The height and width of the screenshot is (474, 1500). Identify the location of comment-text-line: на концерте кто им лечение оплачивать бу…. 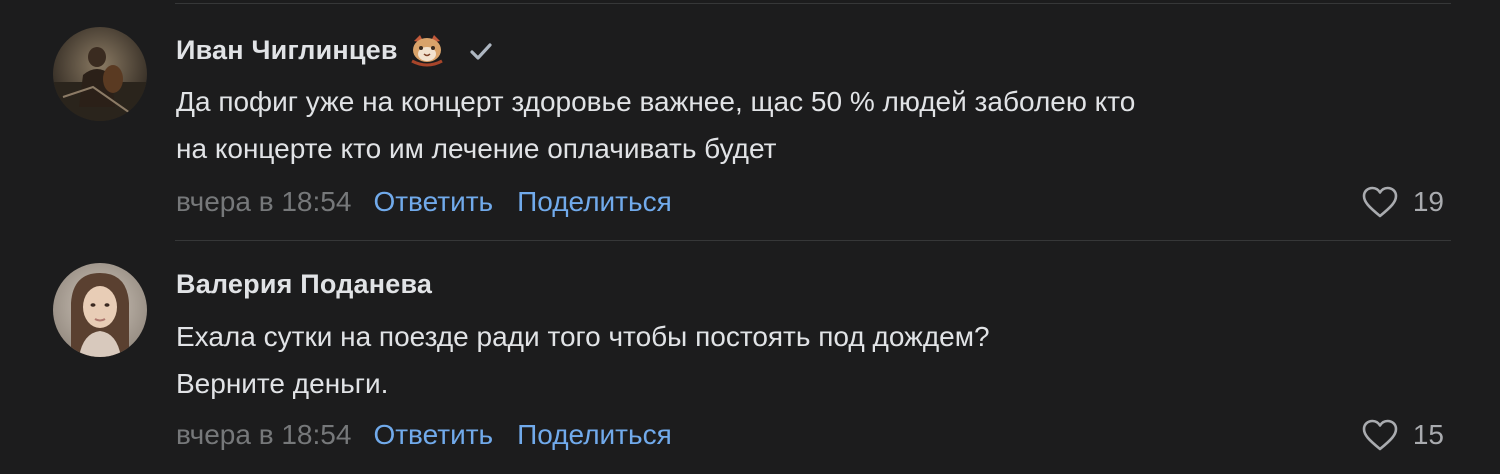
(476, 148).